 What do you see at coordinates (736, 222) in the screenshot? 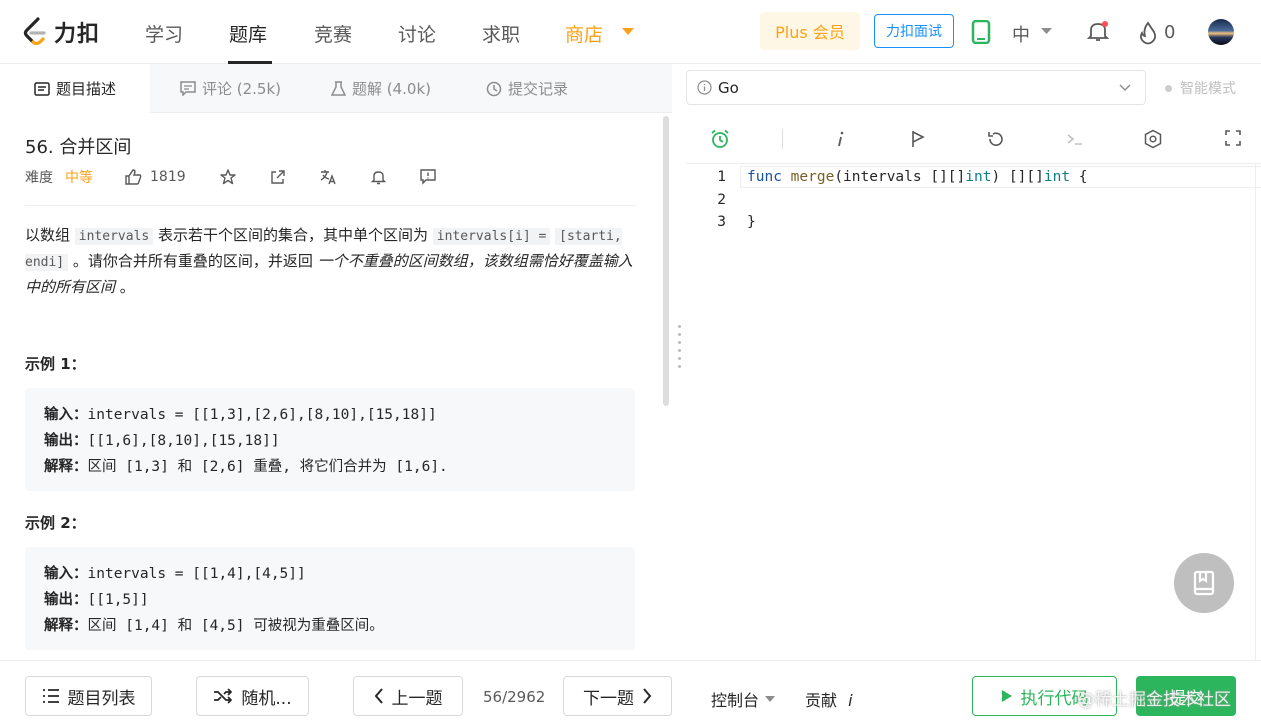
I see `code-line: 3 }` at bounding box center [736, 222].